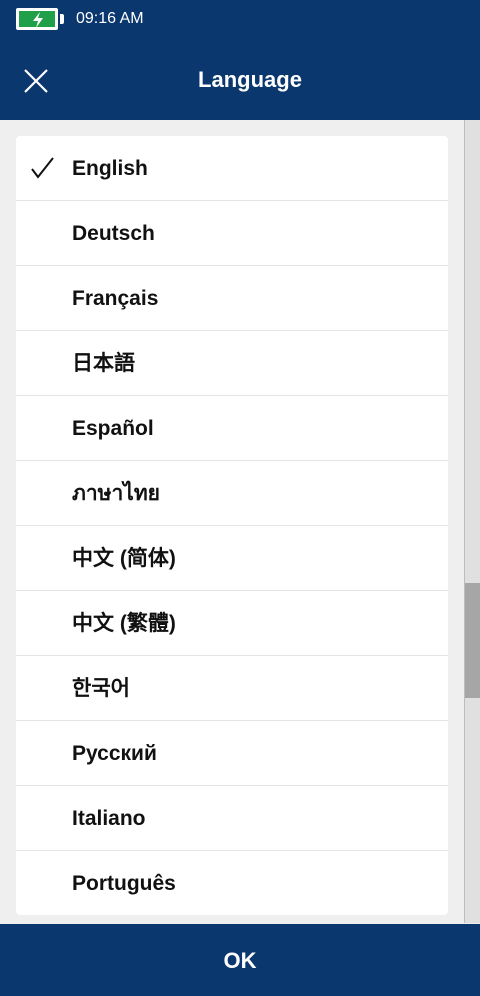 This screenshot has width=480, height=996. I want to click on language-option-korean: 한국어, so click(232, 688).